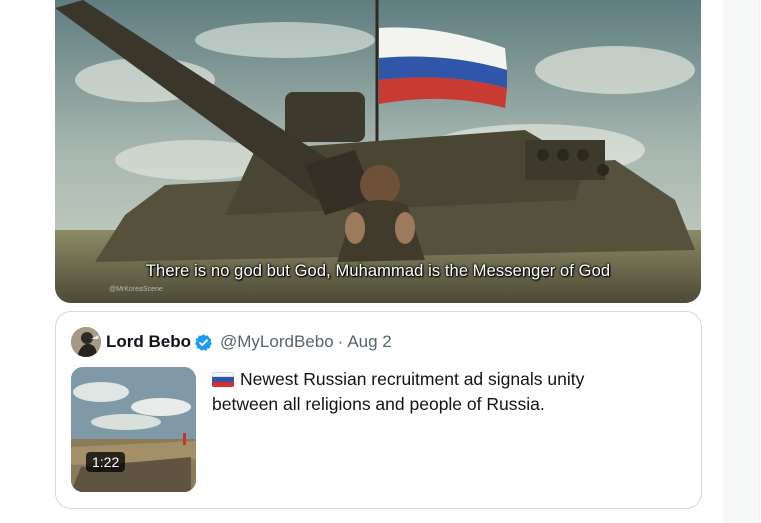 The height and width of the screenshot is (523, 761). I want to click on right-sidebar, so click(742, 261).